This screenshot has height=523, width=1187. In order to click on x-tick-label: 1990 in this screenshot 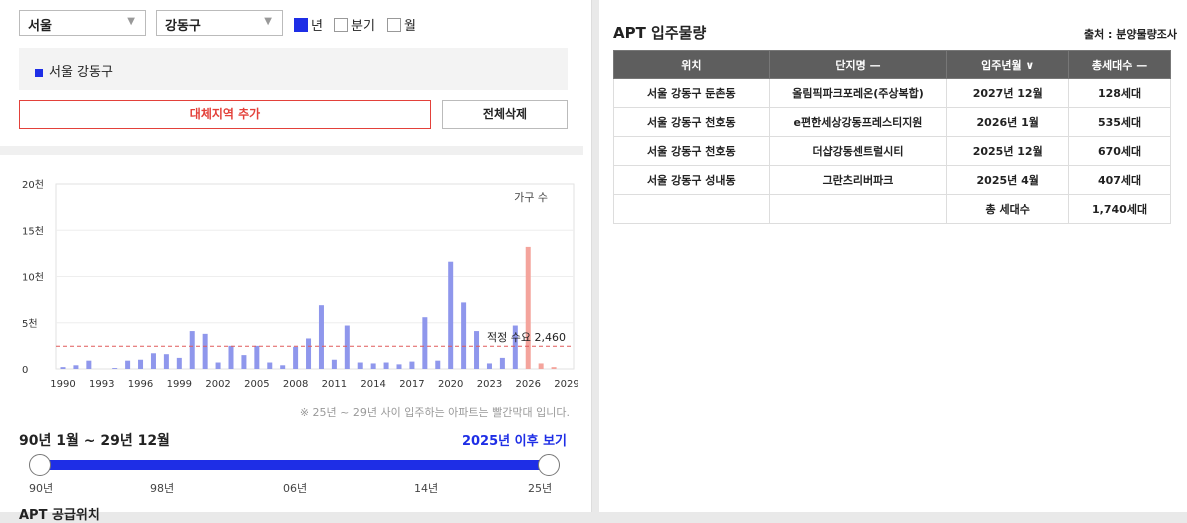, I will do `click(62, 384)`.